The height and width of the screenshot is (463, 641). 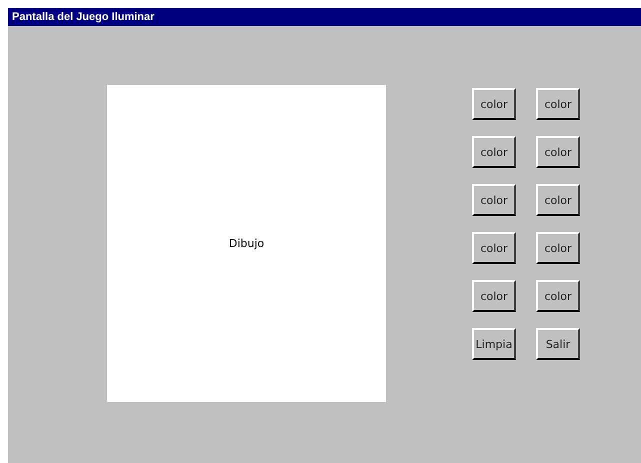 What do you see at coordinates (324, 17) in the screenshot?
I see `window-title: Pantalla del Juego Iluminar` at bounding box center [324, 17].